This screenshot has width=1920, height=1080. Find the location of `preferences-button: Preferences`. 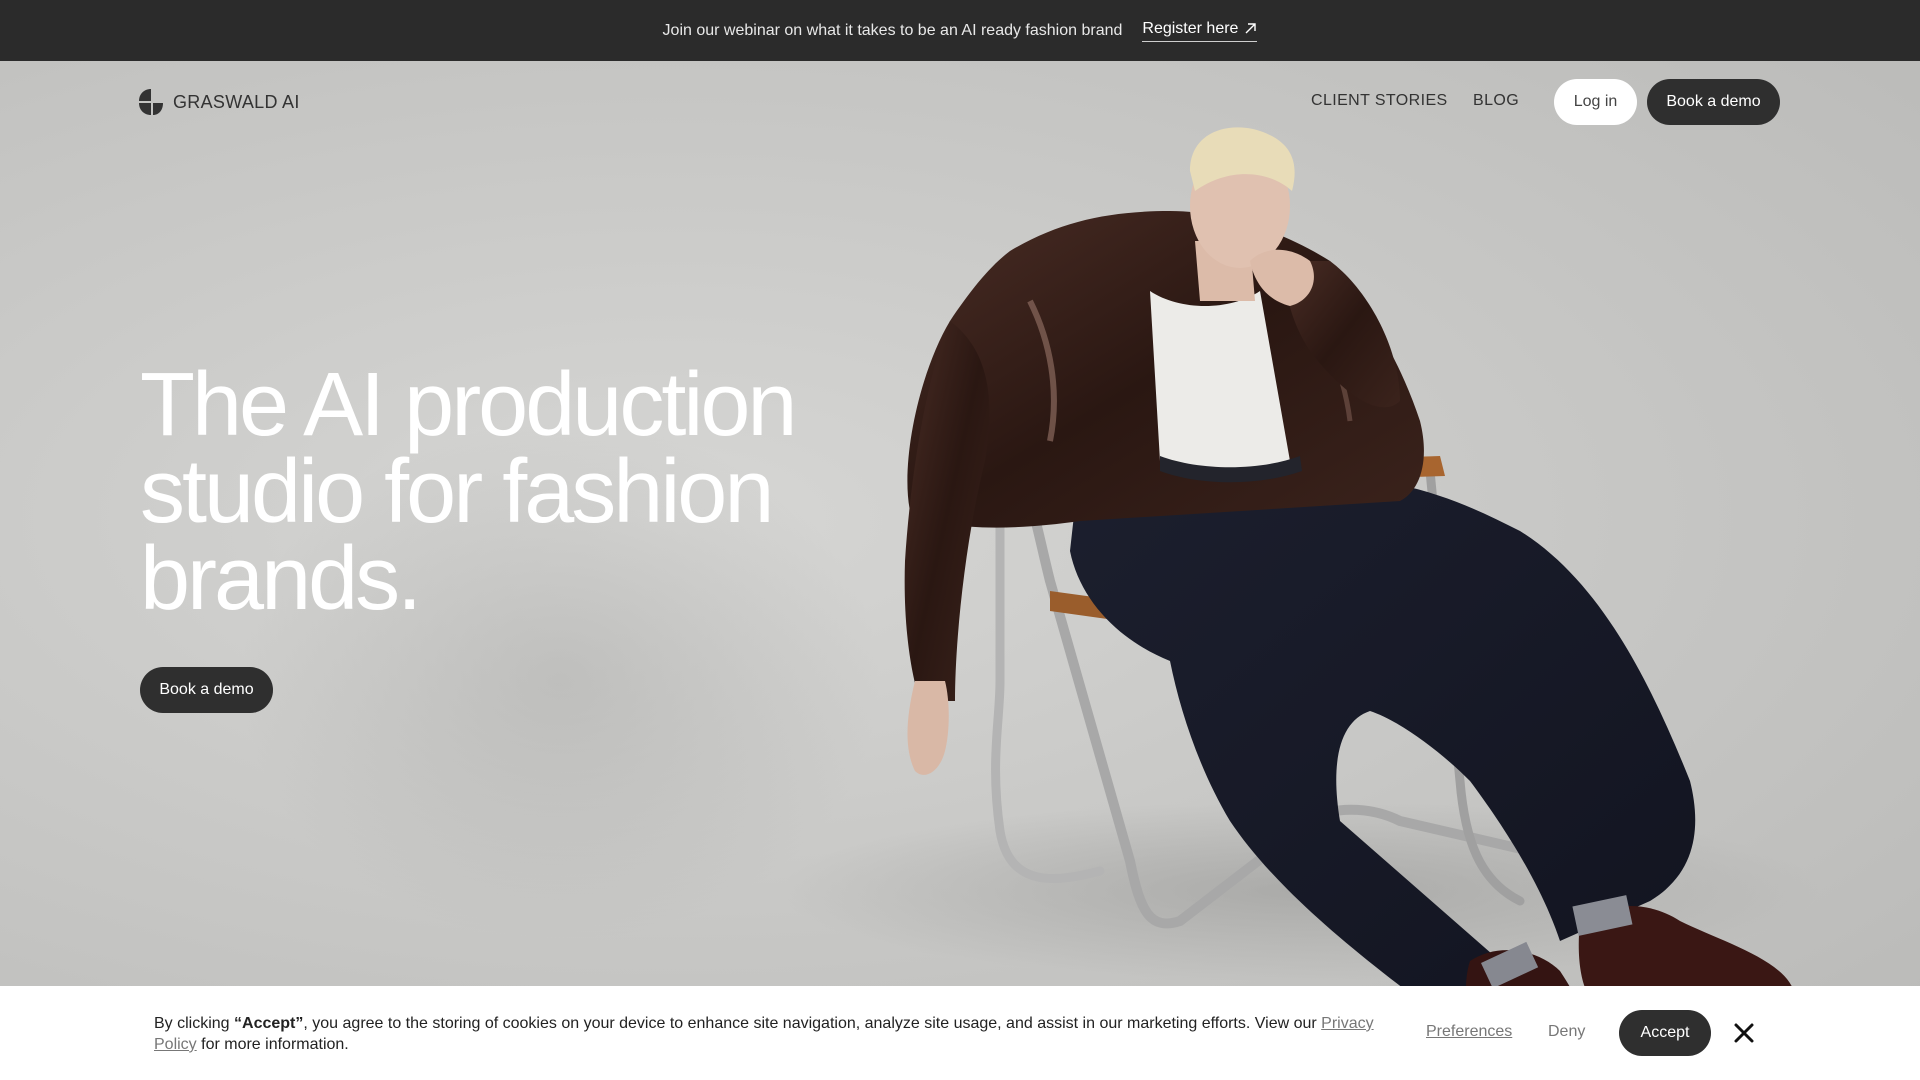

preferences-button: Preferences is located at coordinates (1469, 1032).